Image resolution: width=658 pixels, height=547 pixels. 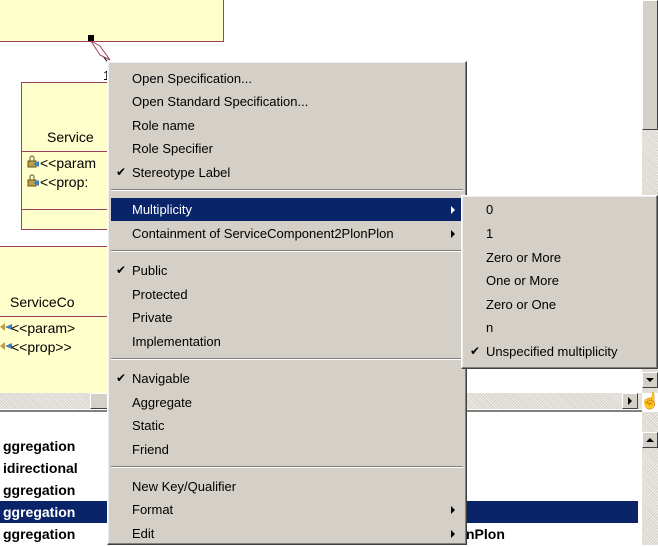 What do you see at coordinates (287, 317) in the screenshot?
I see `menu-item-private: Private` at bounding box center [287, 317].